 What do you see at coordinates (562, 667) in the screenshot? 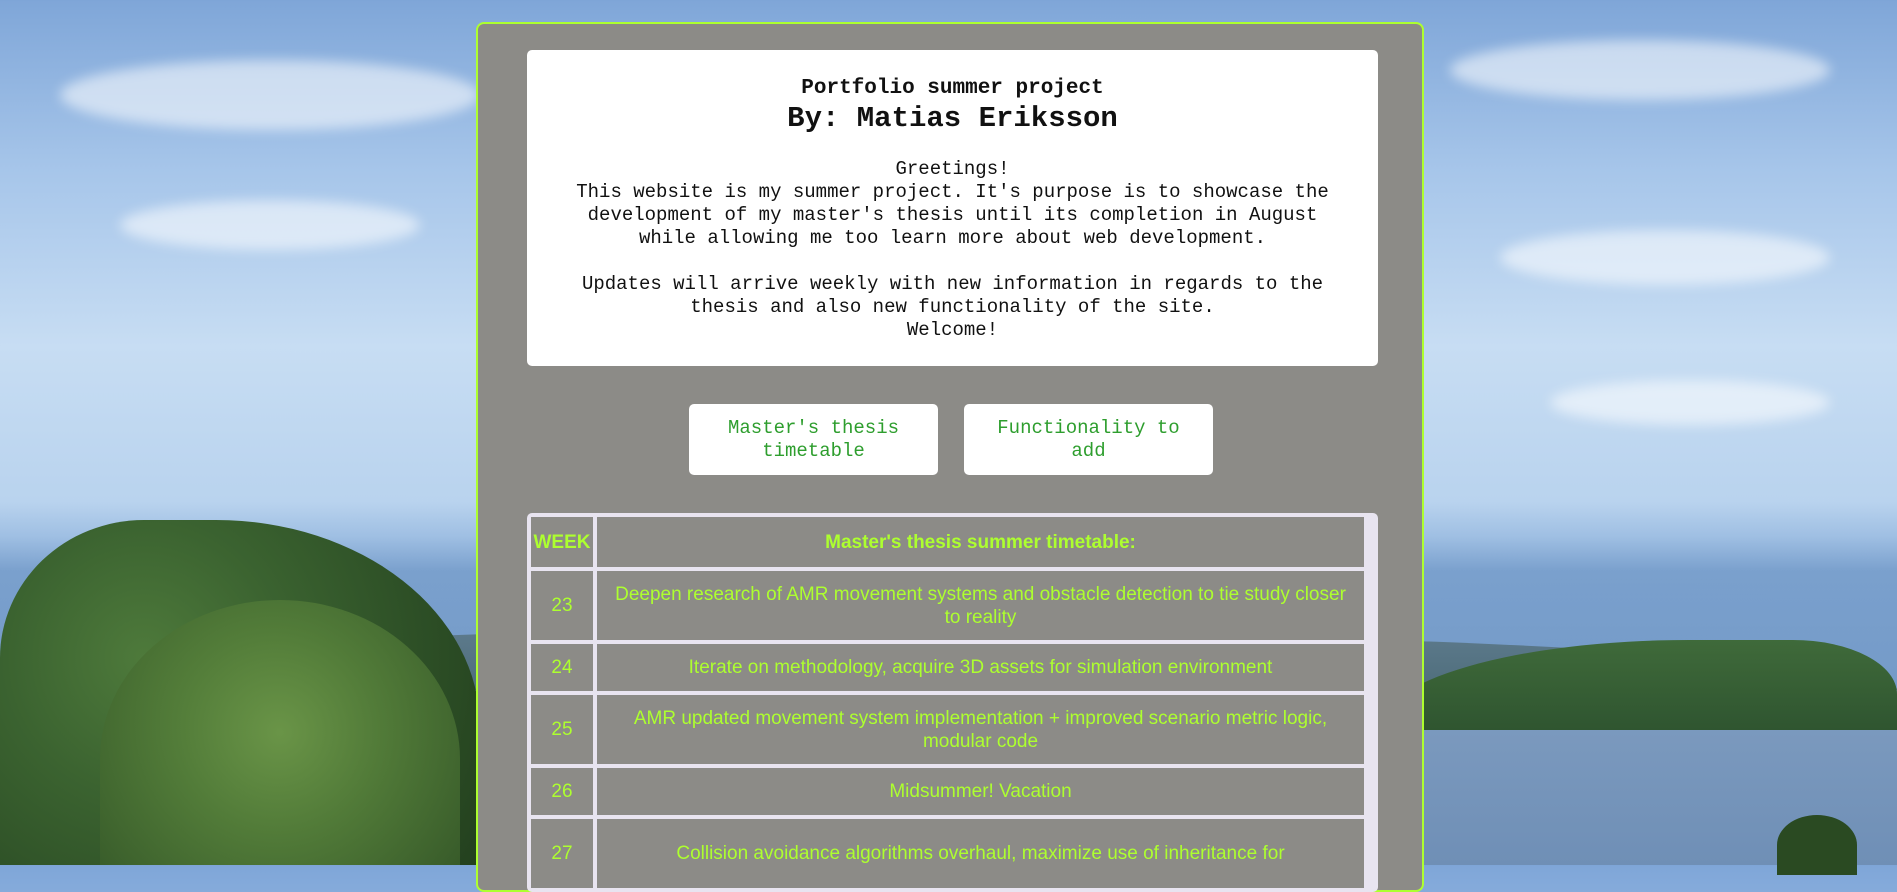
I see `week-cell: 24` at bounding box center [562, 667].